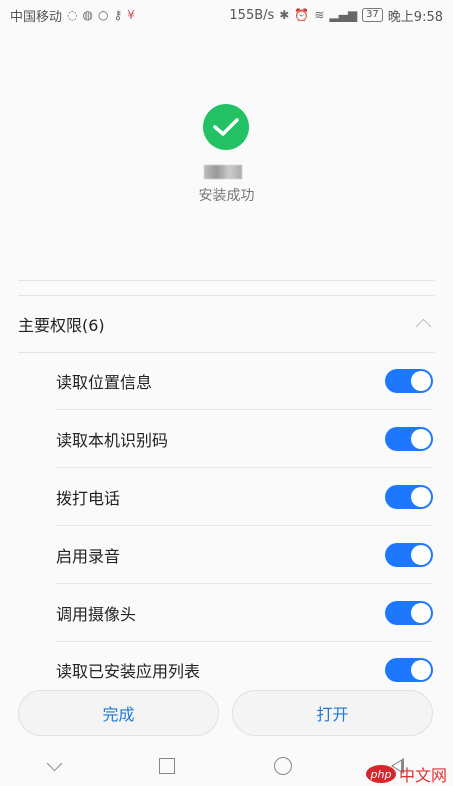 Image resolution: width=453 pixels, height=786 pixels. What do you see at coordinates (380, 774) in the screenshot?
I see `php-logo: php` at bounding box center [380, 774].